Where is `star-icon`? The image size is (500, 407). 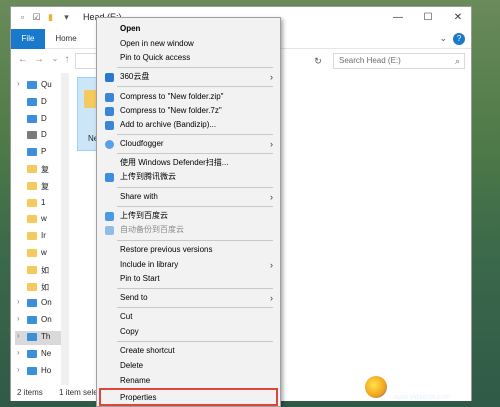
star-icon is located at coordinates (32, 85).